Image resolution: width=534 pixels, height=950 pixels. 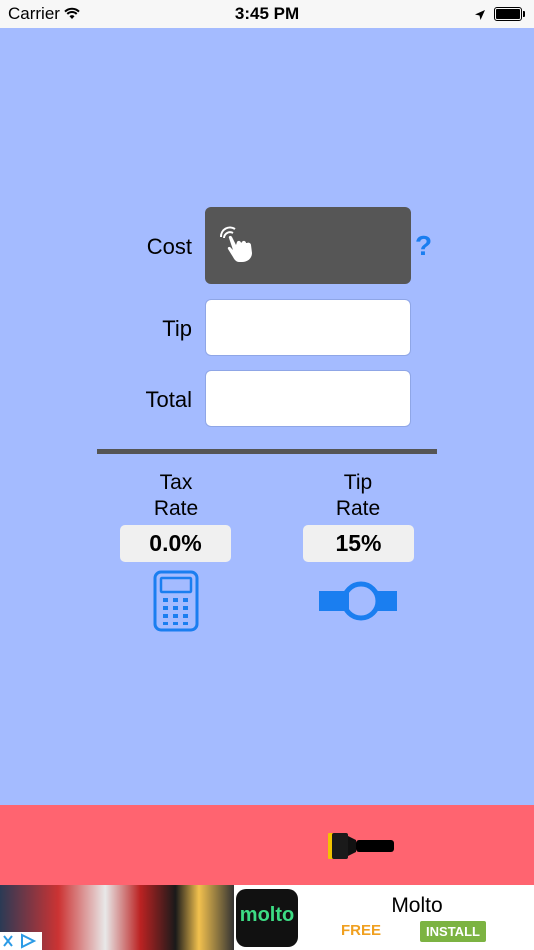 I want to click on ad-install-button: INSTALL, so click(x=453, y=931).